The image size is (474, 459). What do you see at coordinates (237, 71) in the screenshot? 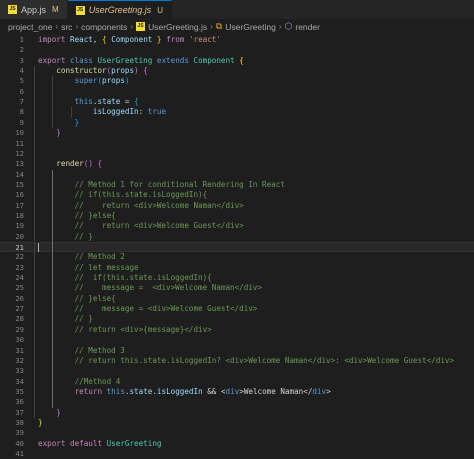
I see `code-line: 4 constructor(props) {` at bounding box center [237, 71].